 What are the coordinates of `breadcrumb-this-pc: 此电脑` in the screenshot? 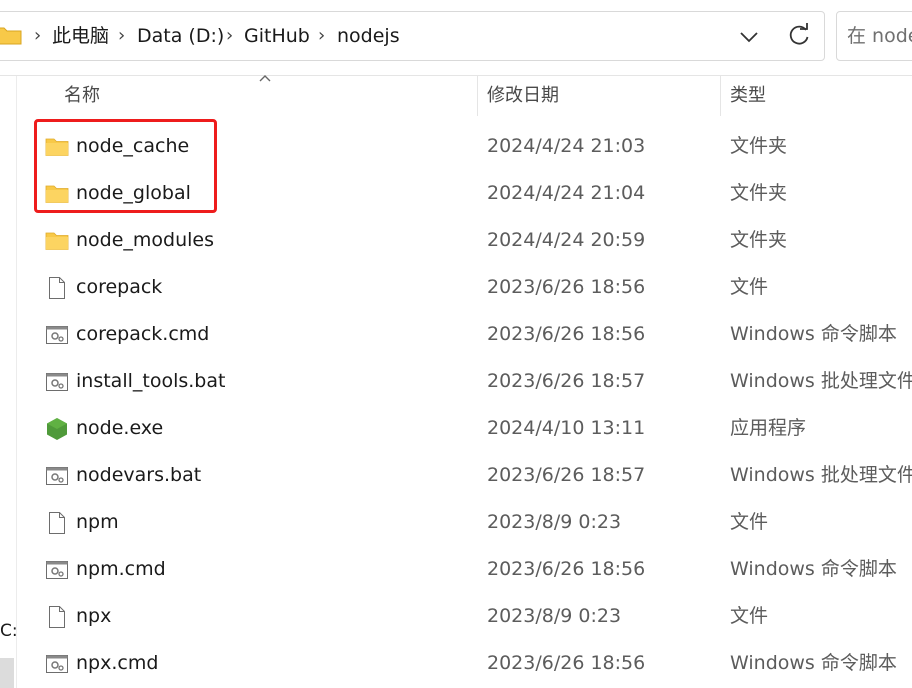 It's located at (80, 36).